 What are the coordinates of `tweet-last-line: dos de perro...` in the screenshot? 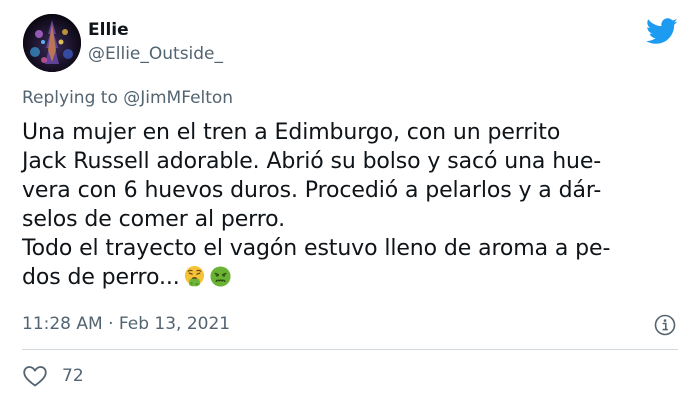 It's located at (352, 277).